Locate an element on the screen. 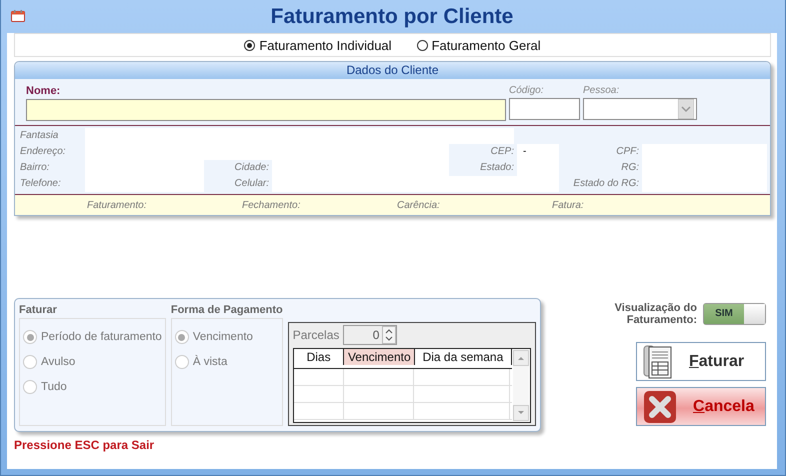  scroll-down-icon is located at coordinates (520, 413).